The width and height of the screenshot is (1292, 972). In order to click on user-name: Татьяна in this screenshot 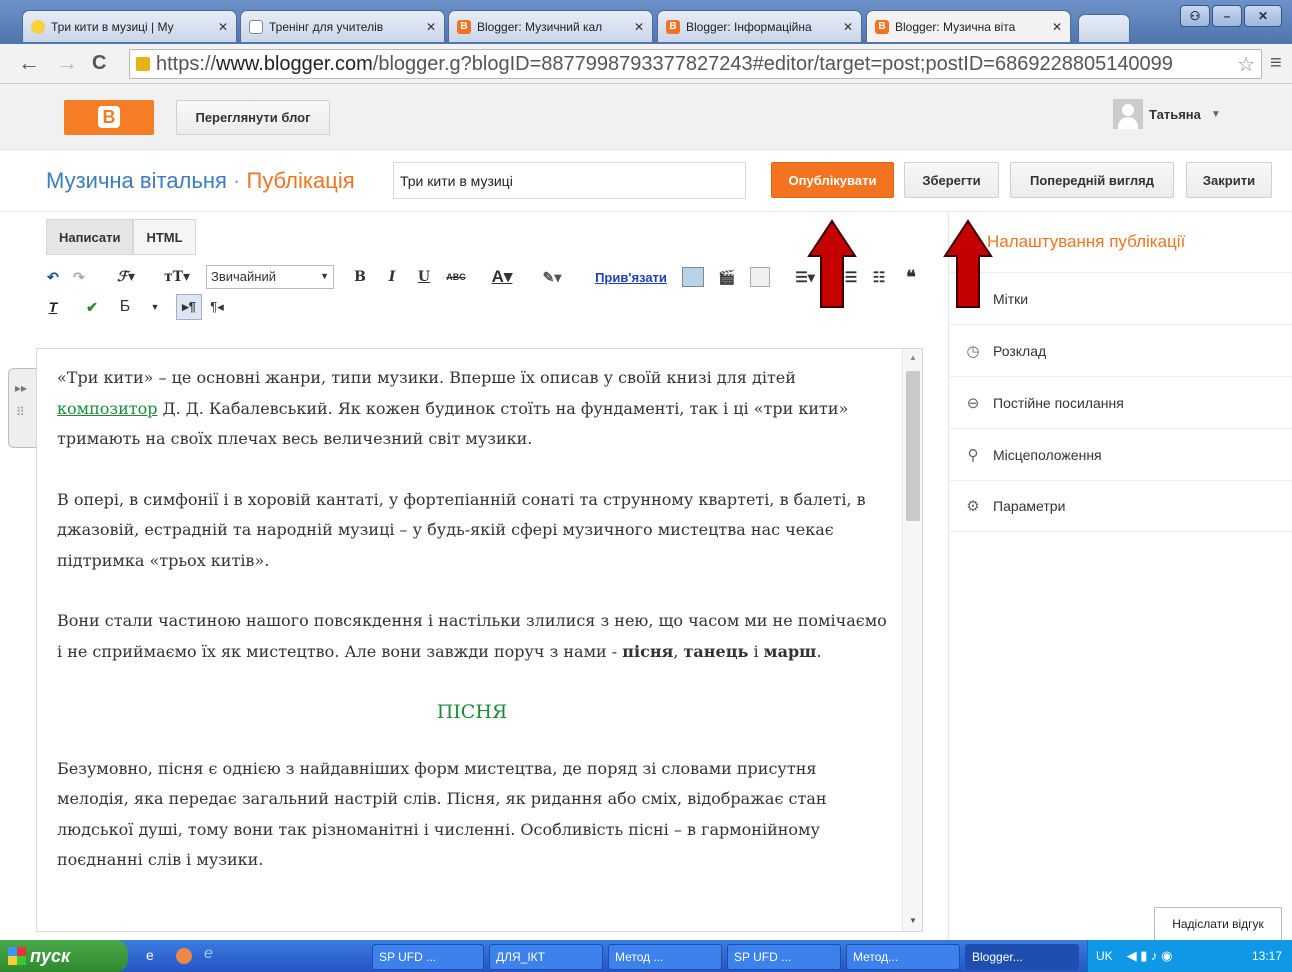, I will do `click(1175, 114)`.